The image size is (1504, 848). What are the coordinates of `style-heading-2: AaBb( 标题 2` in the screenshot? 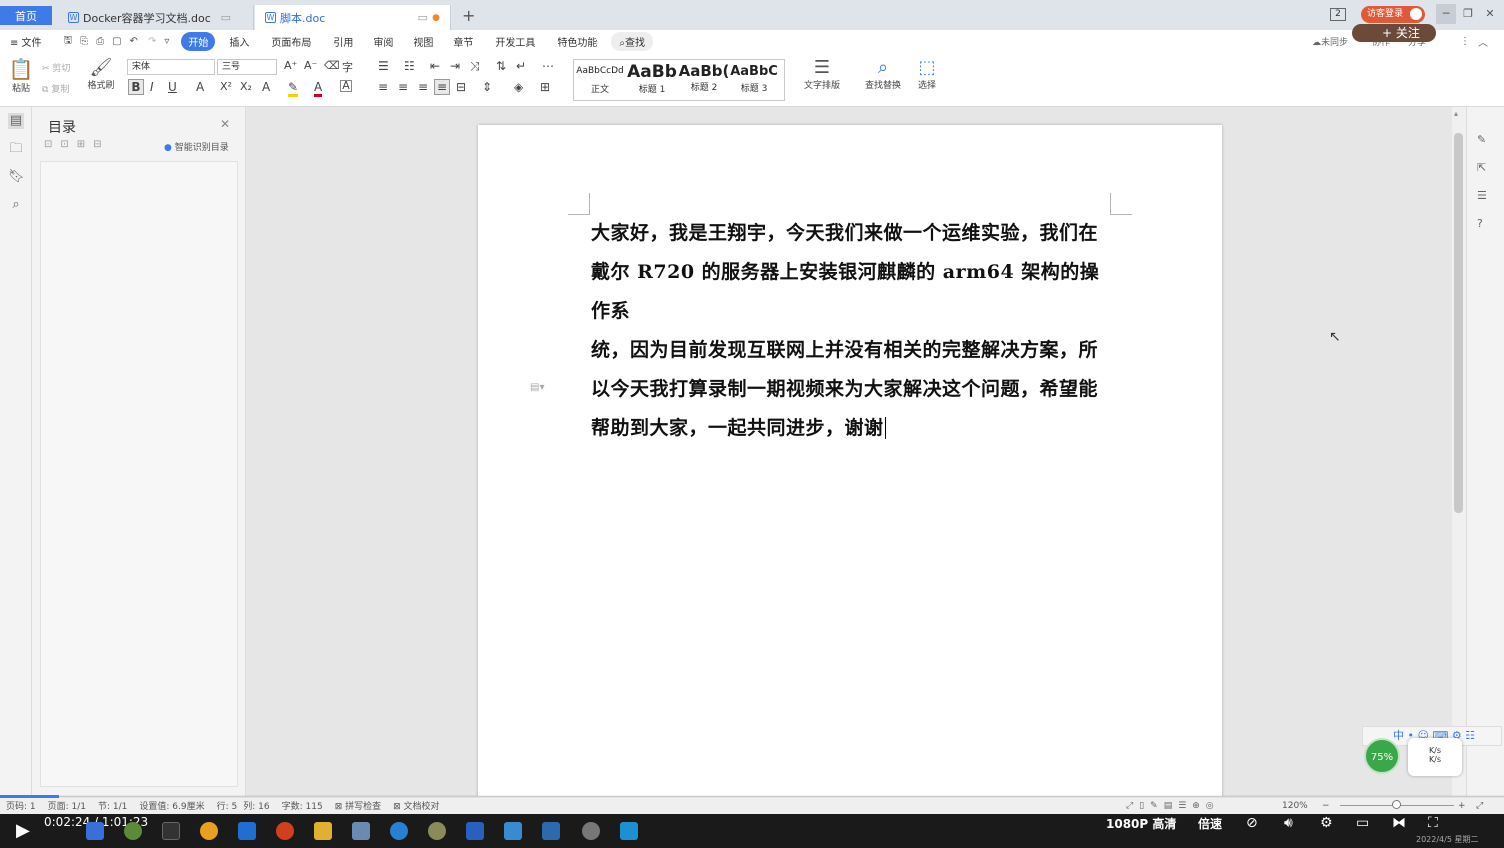 It's located at (704, 81).